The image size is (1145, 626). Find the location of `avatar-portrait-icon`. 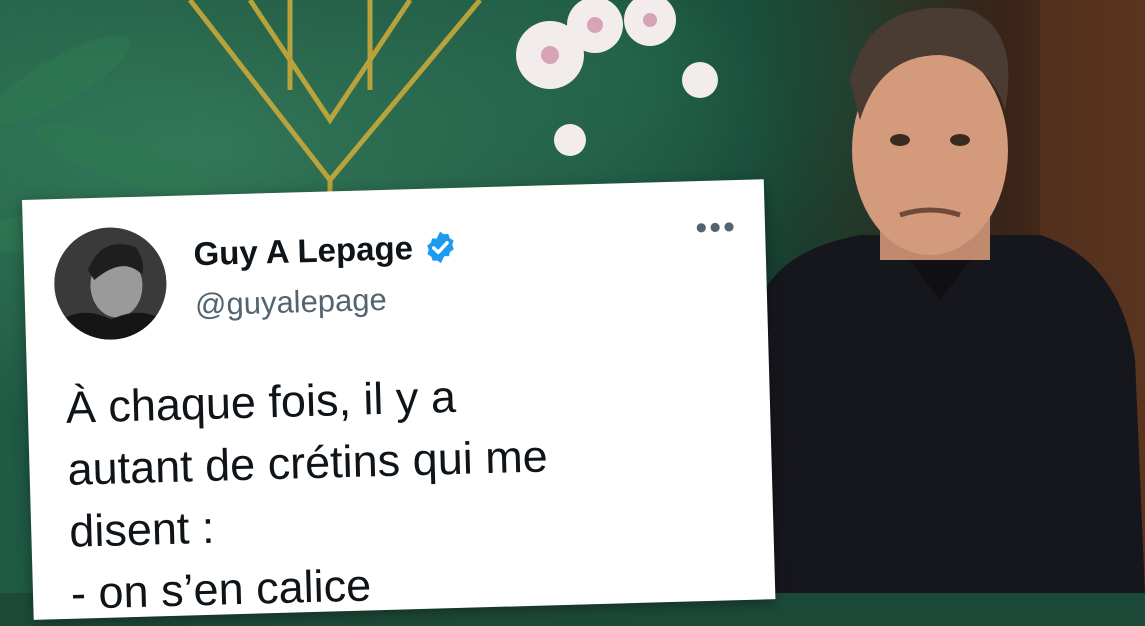

avatar-portrait-icon is located at coordinates (110, 284).